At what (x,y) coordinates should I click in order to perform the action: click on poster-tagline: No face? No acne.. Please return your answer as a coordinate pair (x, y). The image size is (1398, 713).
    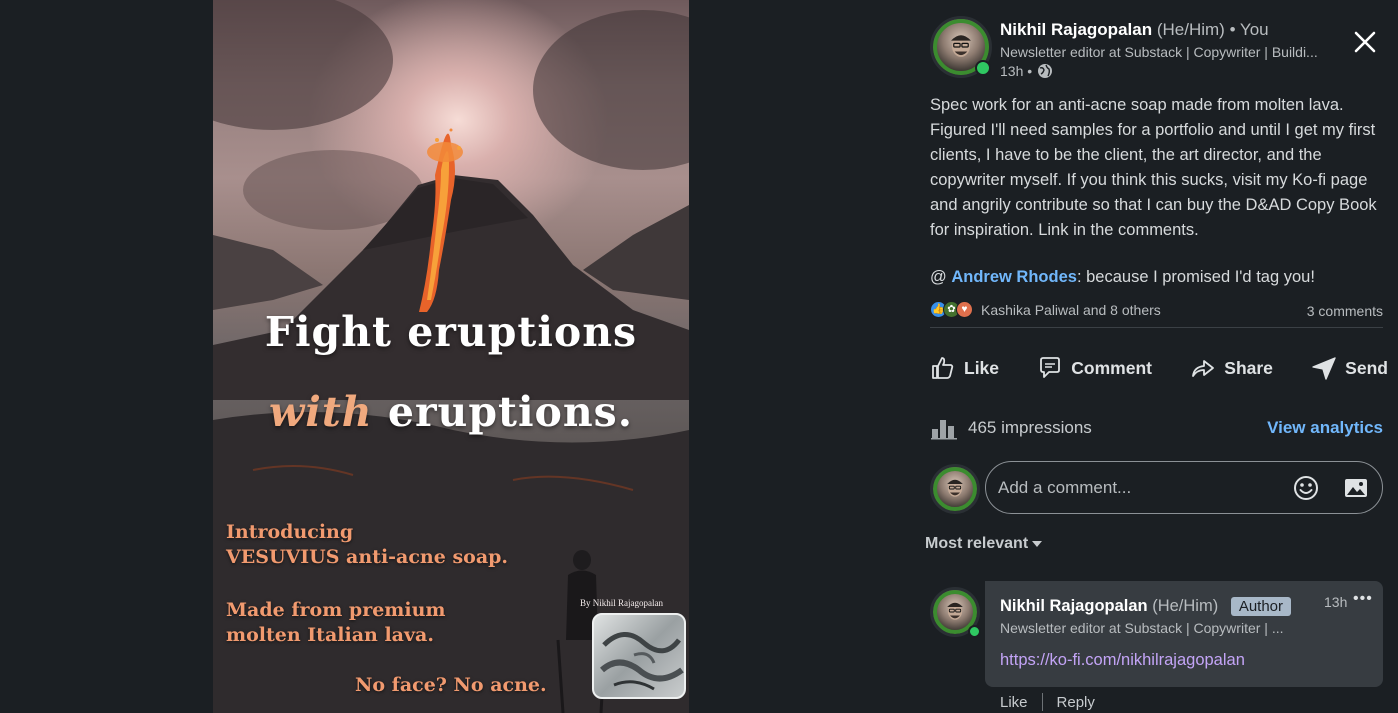
    Looking at the image, I should click on (451, 685).